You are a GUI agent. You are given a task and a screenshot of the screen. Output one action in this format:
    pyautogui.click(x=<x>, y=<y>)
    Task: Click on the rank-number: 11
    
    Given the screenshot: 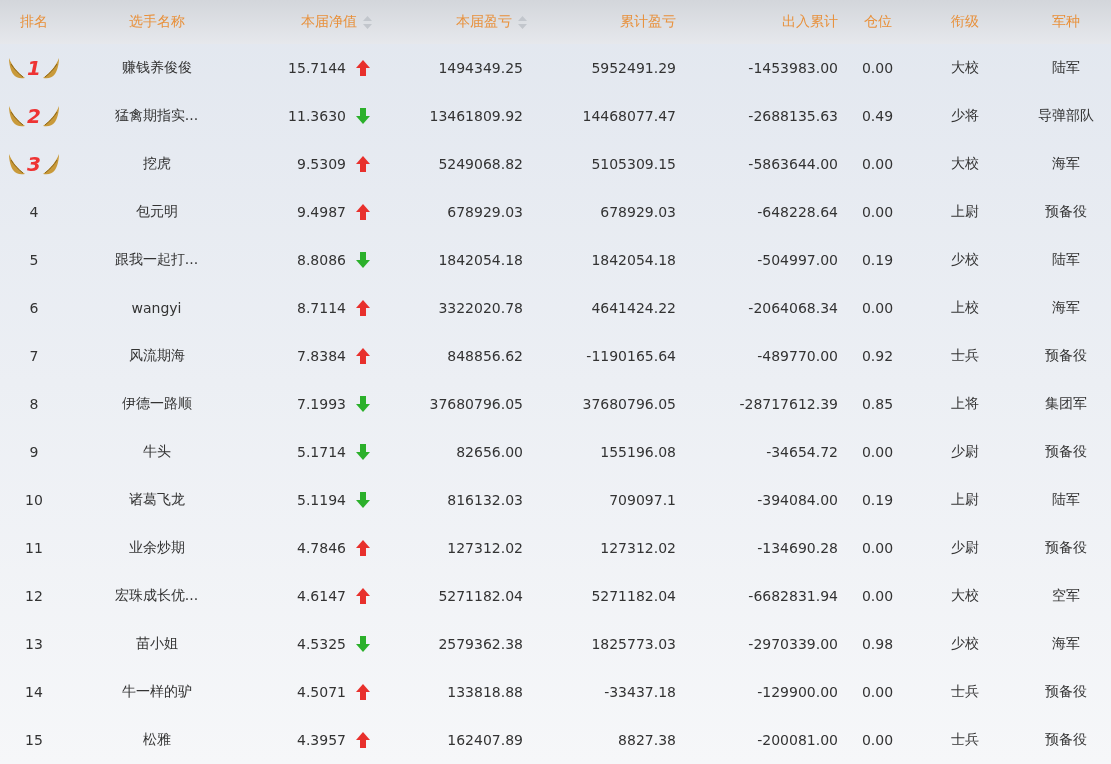 What is the action you would take?
    pyautogui.click(x=34, y=548)
    